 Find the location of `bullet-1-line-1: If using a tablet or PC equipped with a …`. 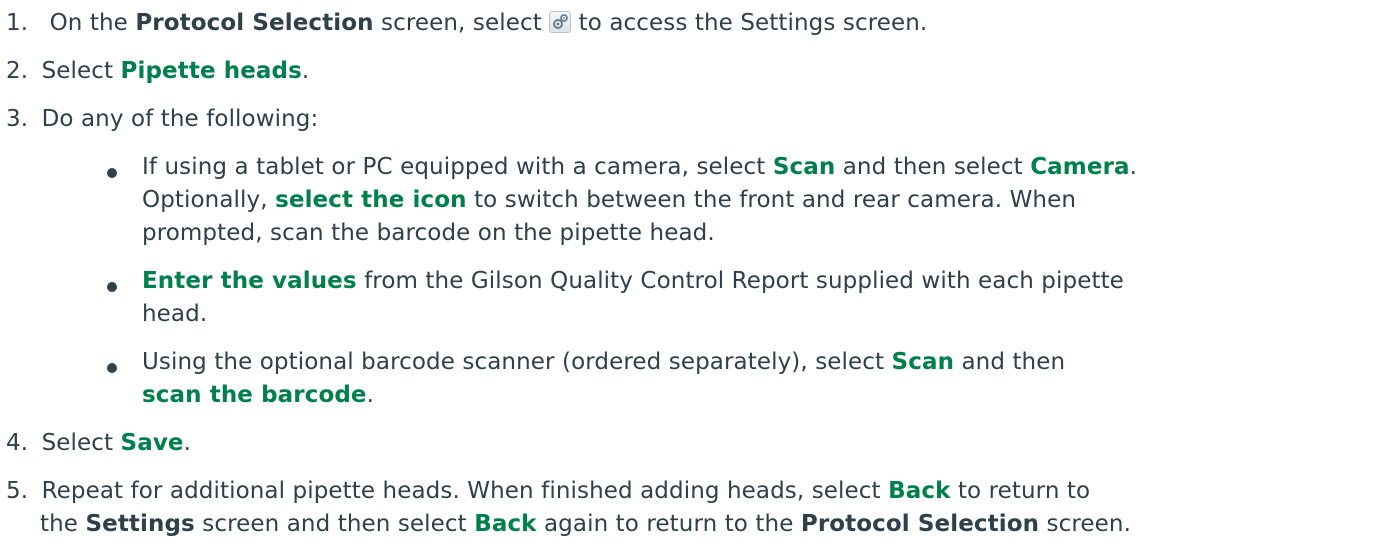

bullet-1-line-1: If using a tablet or PC equipped with a … is located at coordinates (639, 167).